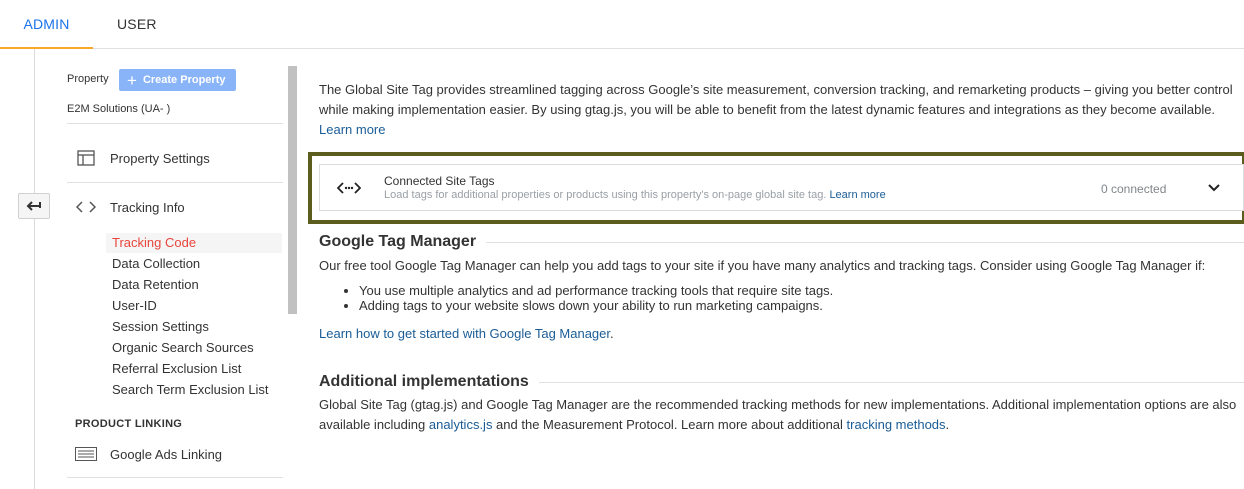 The height and width of the screenshot is (489, 1244). I want to click on sidebar-subitem-search-term-exclusion-list: Search Term Exclusion List, so click(194, 390).